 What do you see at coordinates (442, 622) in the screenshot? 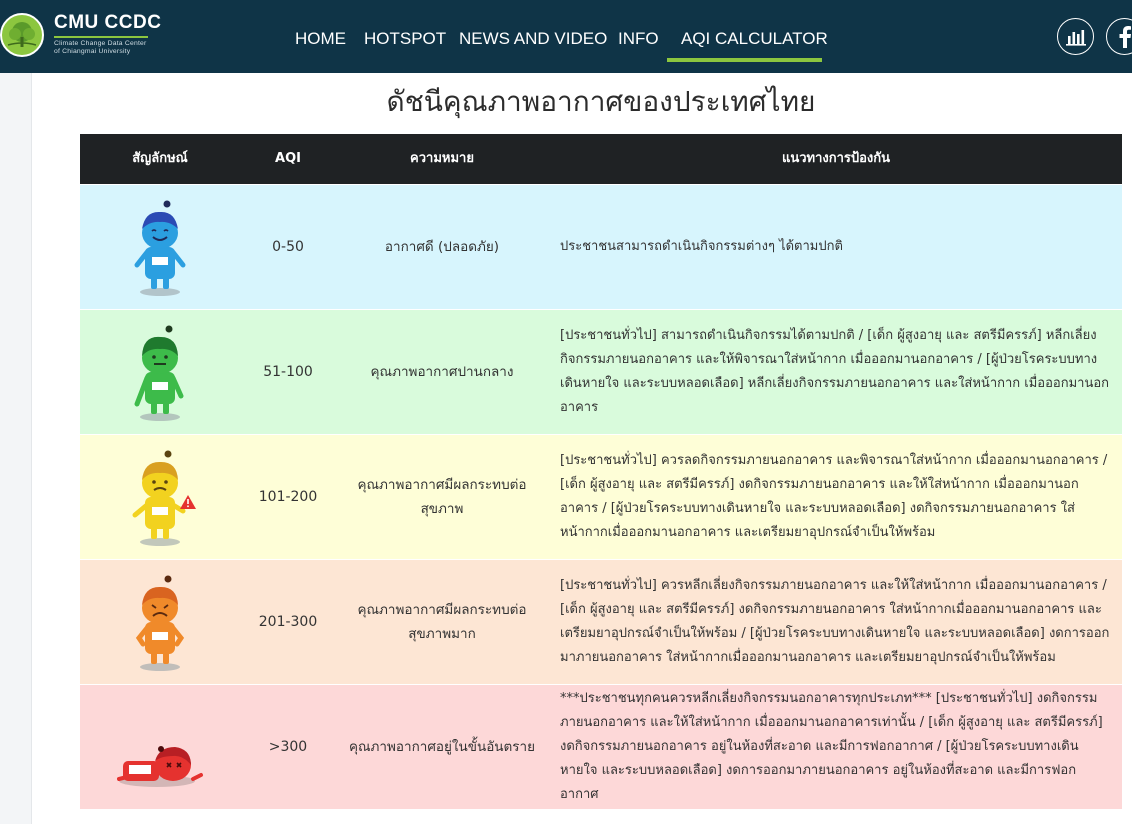
I see `aqi-meaning: คุณภาพอากาศมีผลกระทบต่อสุขภาพมาก` at bounding box center [442, 622].